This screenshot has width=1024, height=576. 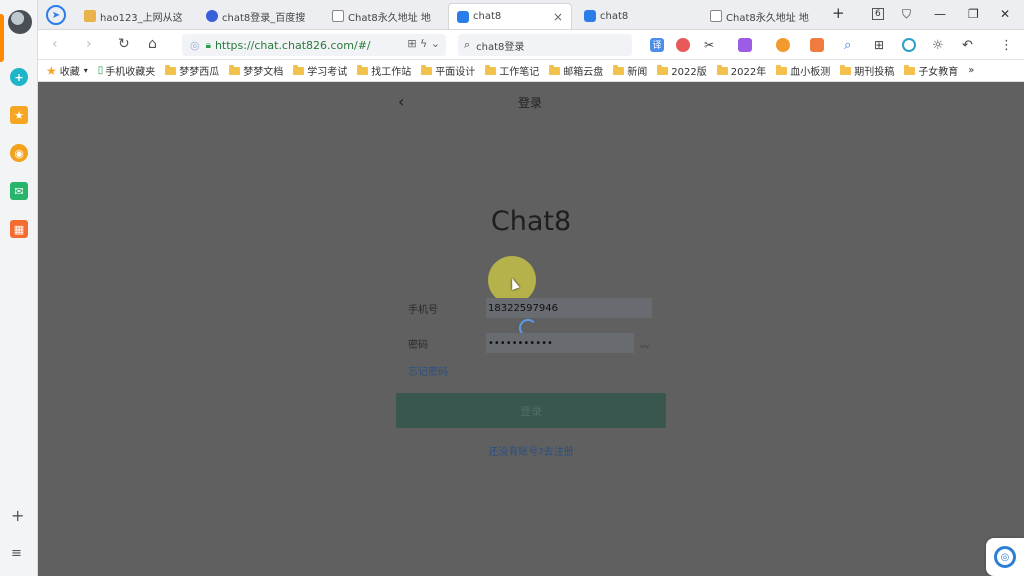 I want to click on minimize-button: —, so click(x=940, y=14).